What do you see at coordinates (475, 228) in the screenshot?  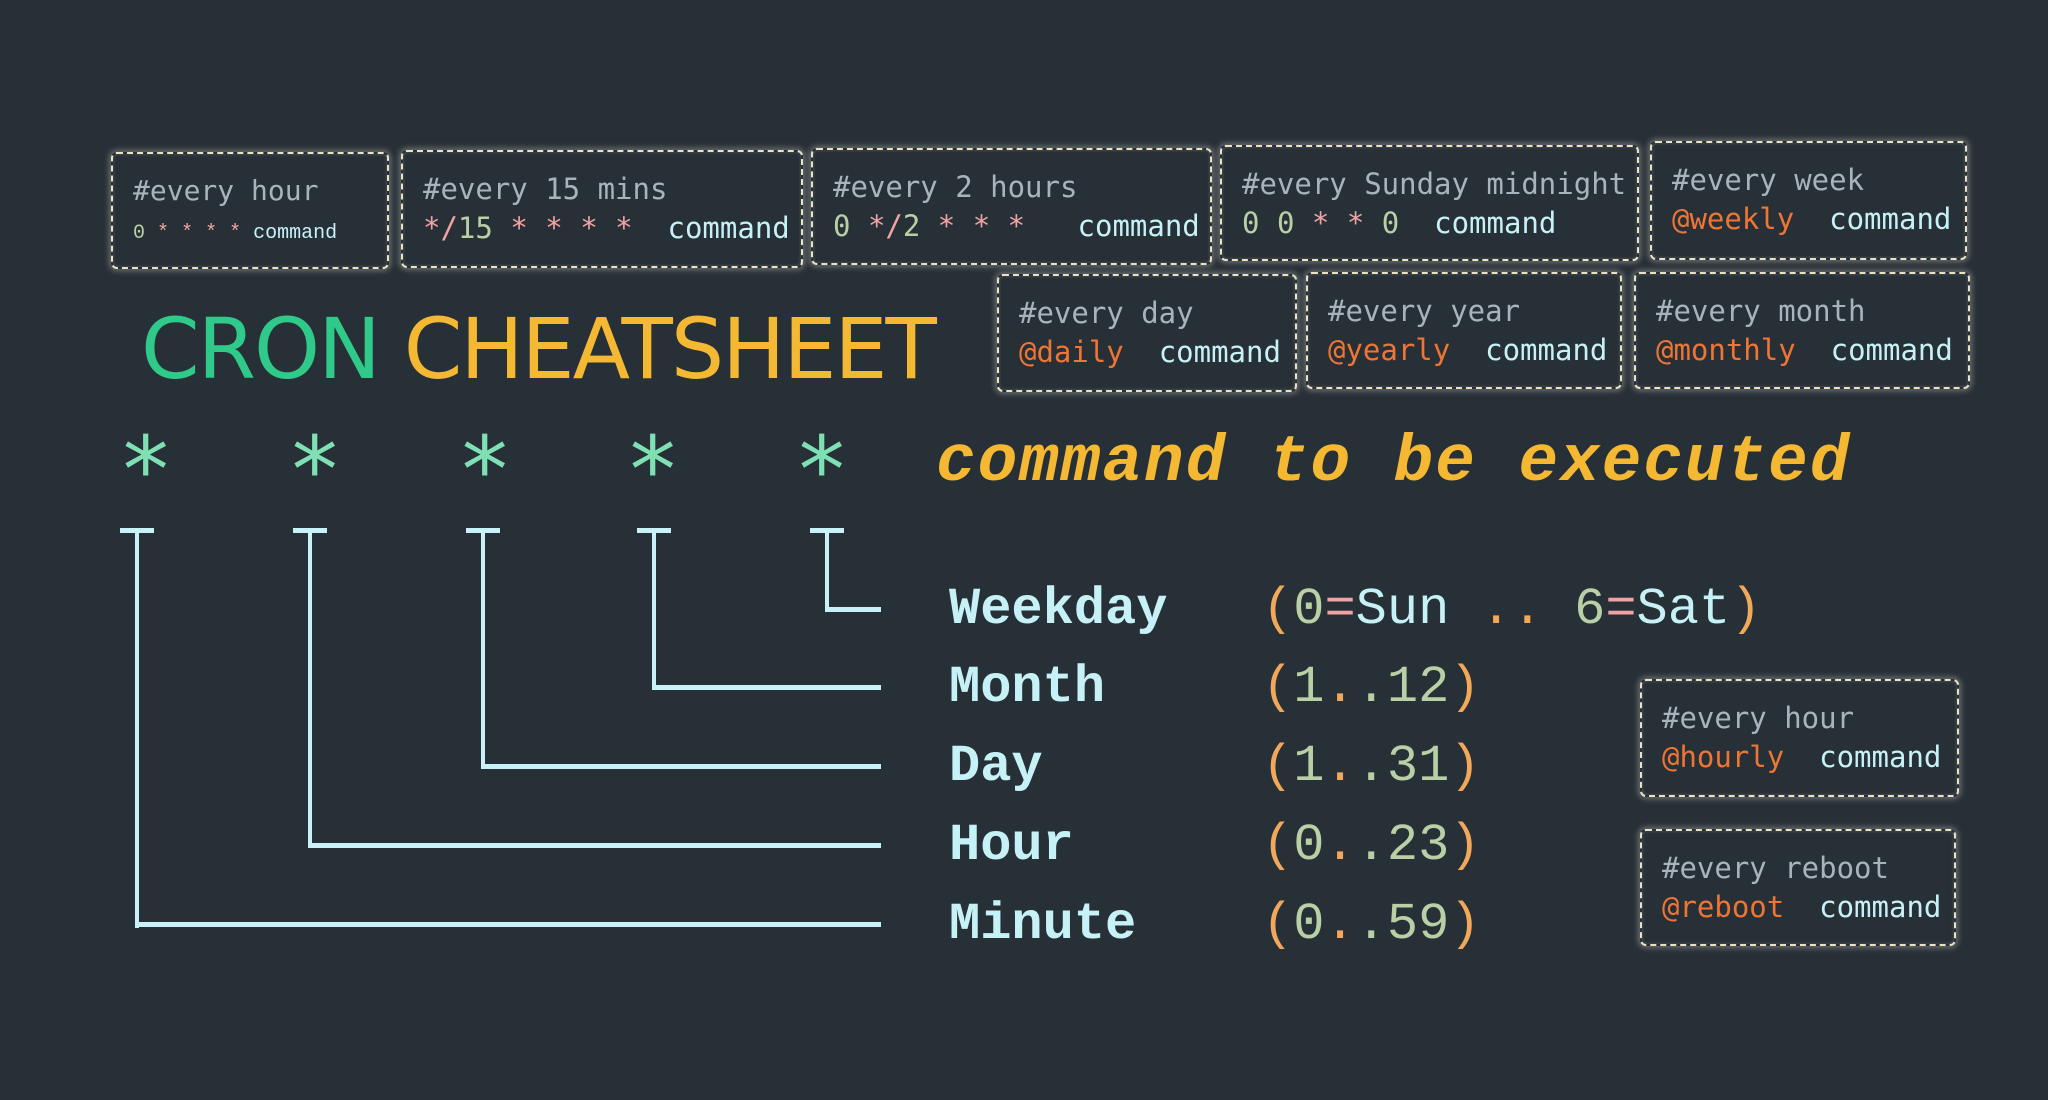 I see `cron-number: 15` at bounding box center [475, 228].